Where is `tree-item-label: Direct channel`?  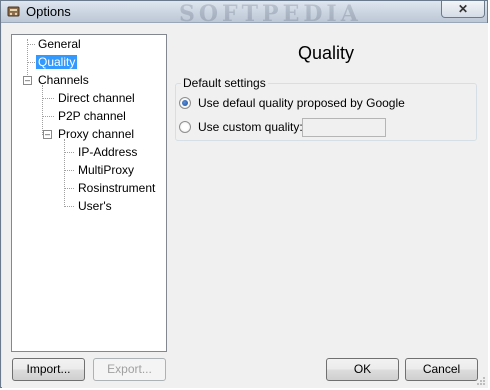 tree-item-label: Direct channel is located at coordinates (96, 98).